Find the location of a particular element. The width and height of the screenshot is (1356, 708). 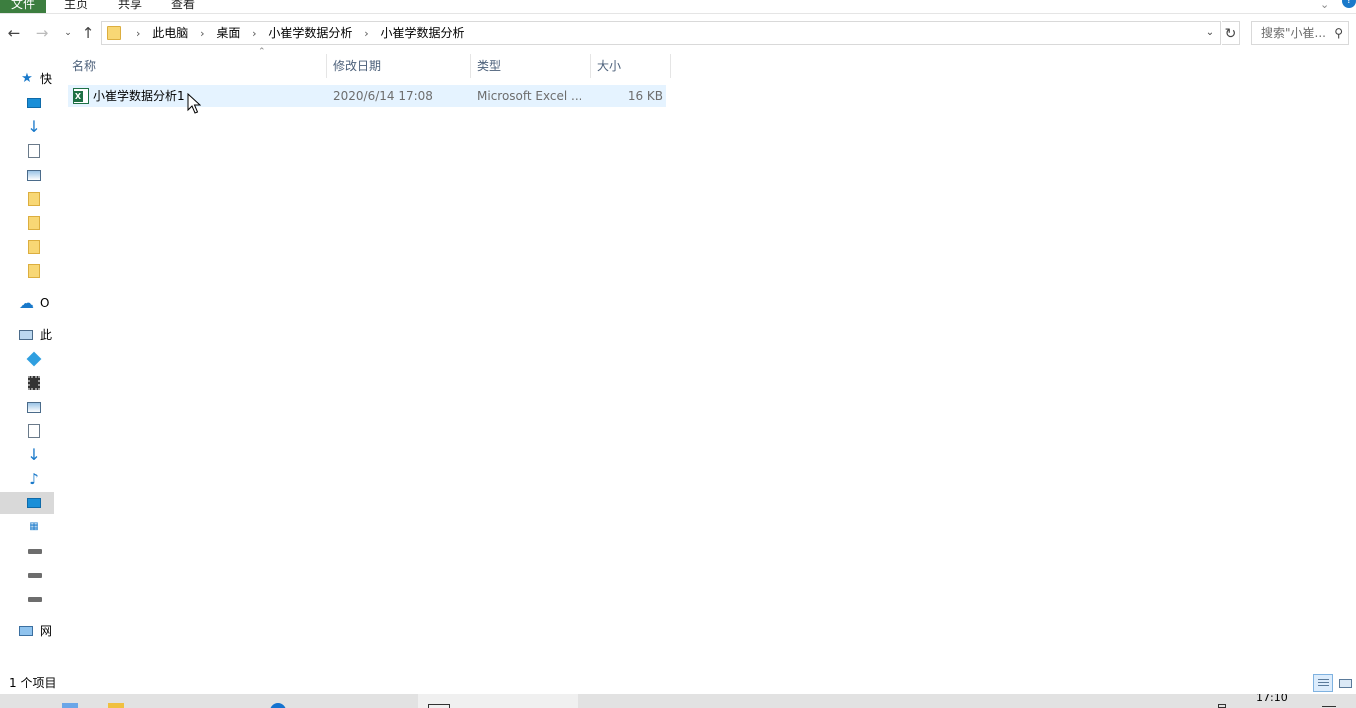

details-view-icon is located at coordinates (1323, 683).